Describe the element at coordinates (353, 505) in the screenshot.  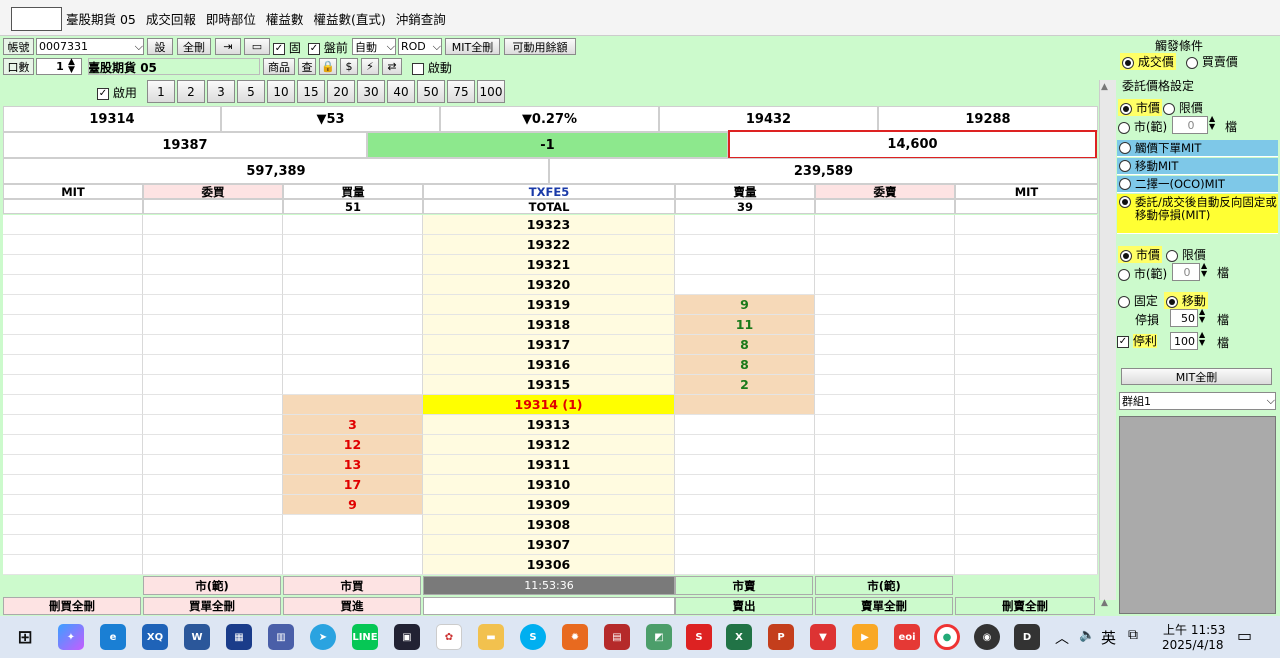
I see `ladder-bid-qty-cell: 9` at that location.